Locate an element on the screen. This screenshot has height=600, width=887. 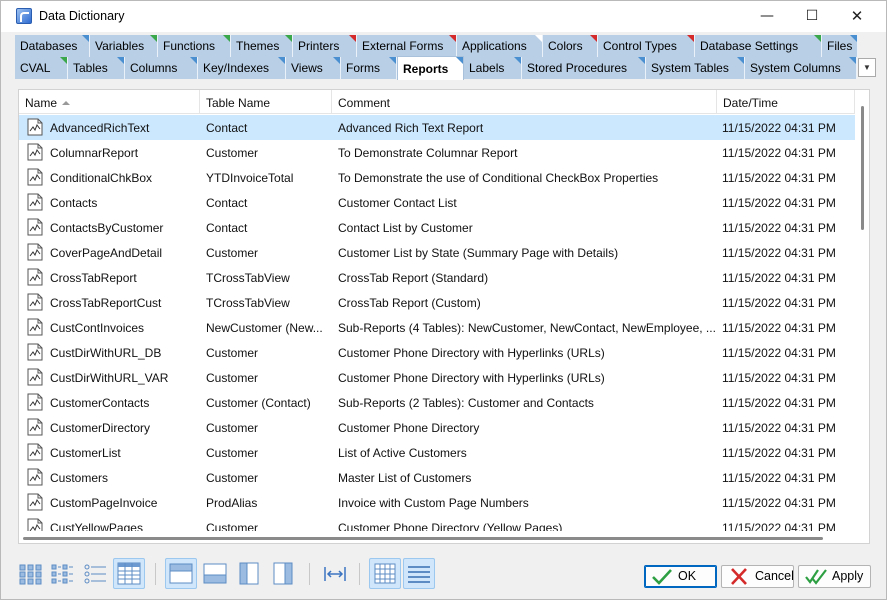
cell-name: ConditionalChkBox is located at coordinates (101, 178).